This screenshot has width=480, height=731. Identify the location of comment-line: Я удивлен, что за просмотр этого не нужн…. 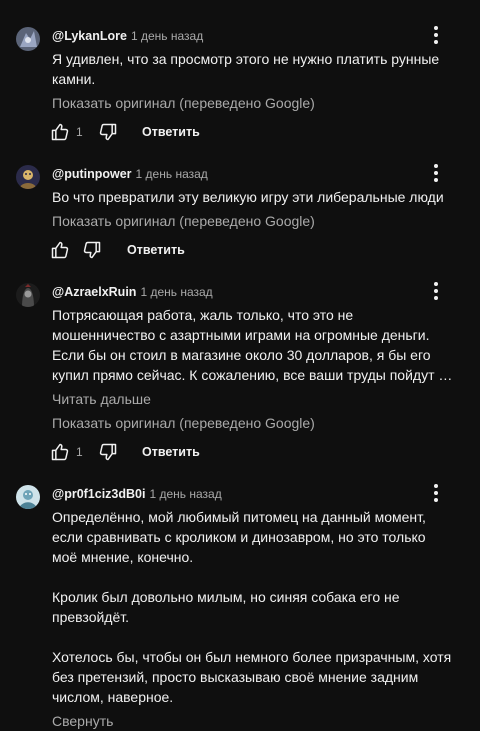
(246, 59).